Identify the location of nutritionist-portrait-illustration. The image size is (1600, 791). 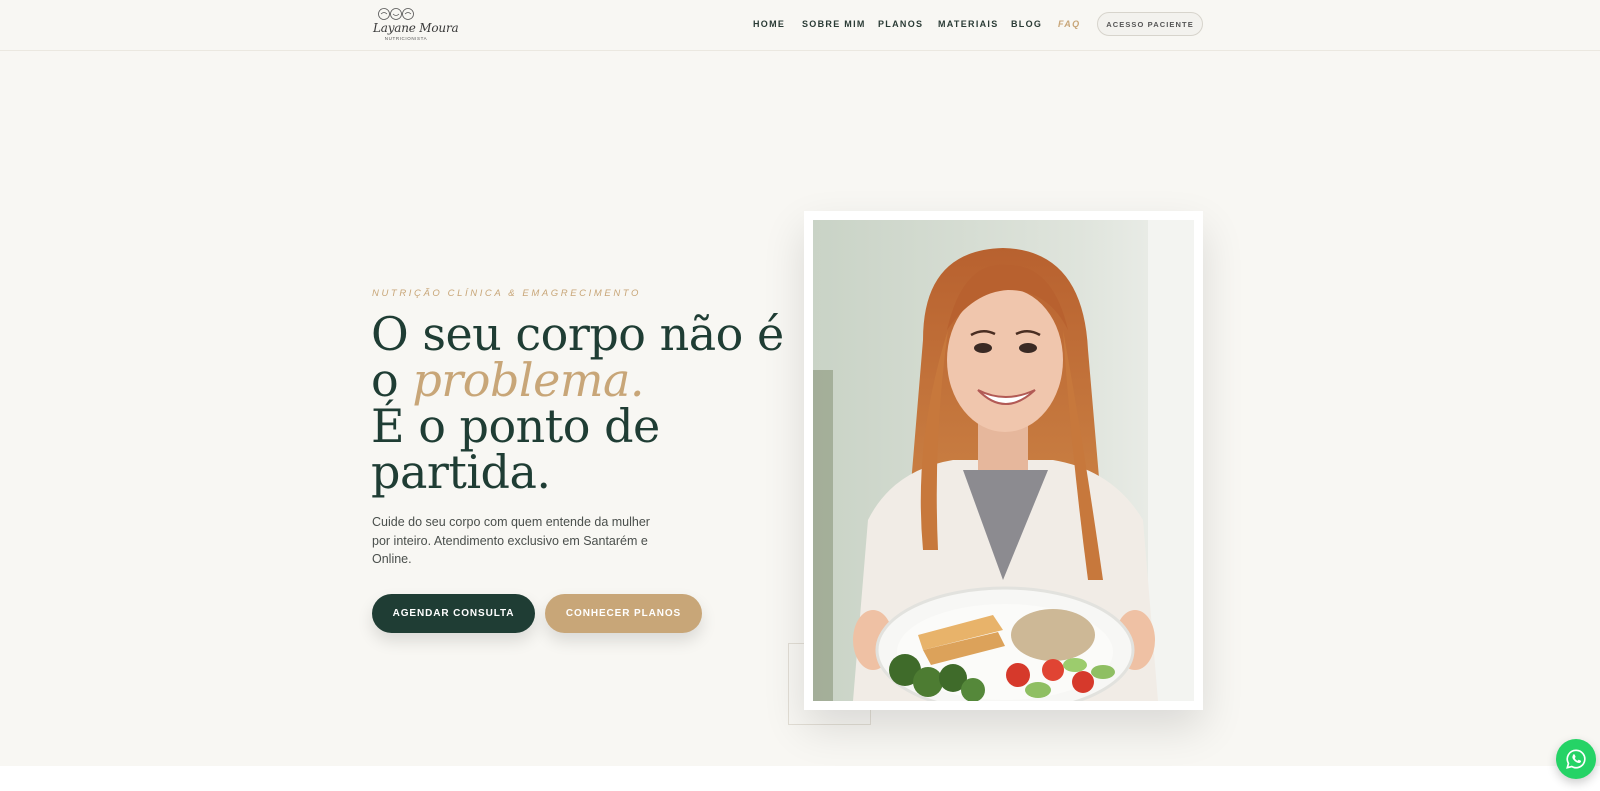
(1003, 460).